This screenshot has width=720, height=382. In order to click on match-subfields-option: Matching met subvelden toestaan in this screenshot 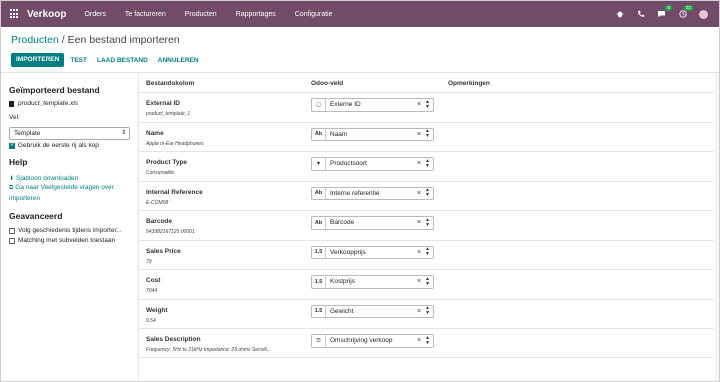, I will do `click(62, 240)`.